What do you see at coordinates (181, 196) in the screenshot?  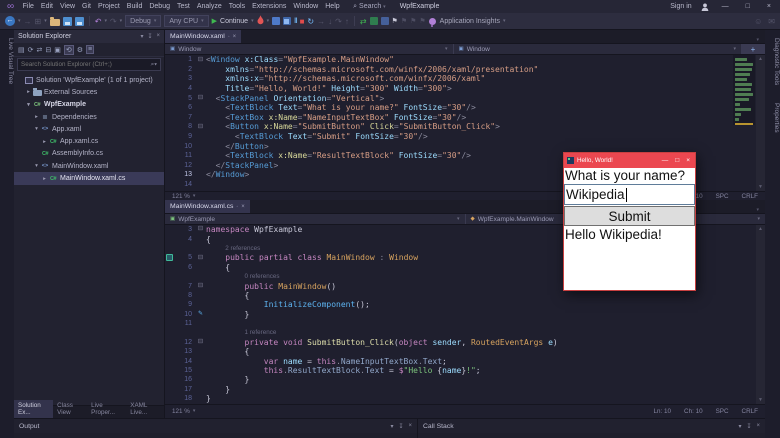 I see `zoom-level: 121 %` at bounding box center [181, 196].